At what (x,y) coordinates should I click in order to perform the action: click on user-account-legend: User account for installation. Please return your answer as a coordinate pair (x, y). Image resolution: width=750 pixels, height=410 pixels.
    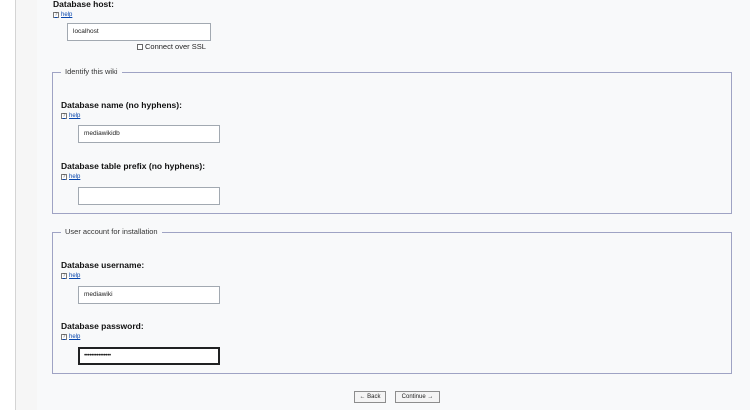
    Looking at the image, I should click on (111, 231).